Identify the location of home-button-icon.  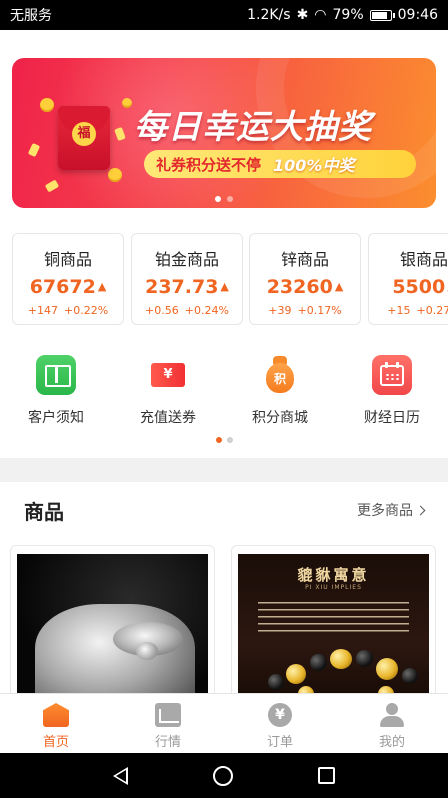
(222, 775).